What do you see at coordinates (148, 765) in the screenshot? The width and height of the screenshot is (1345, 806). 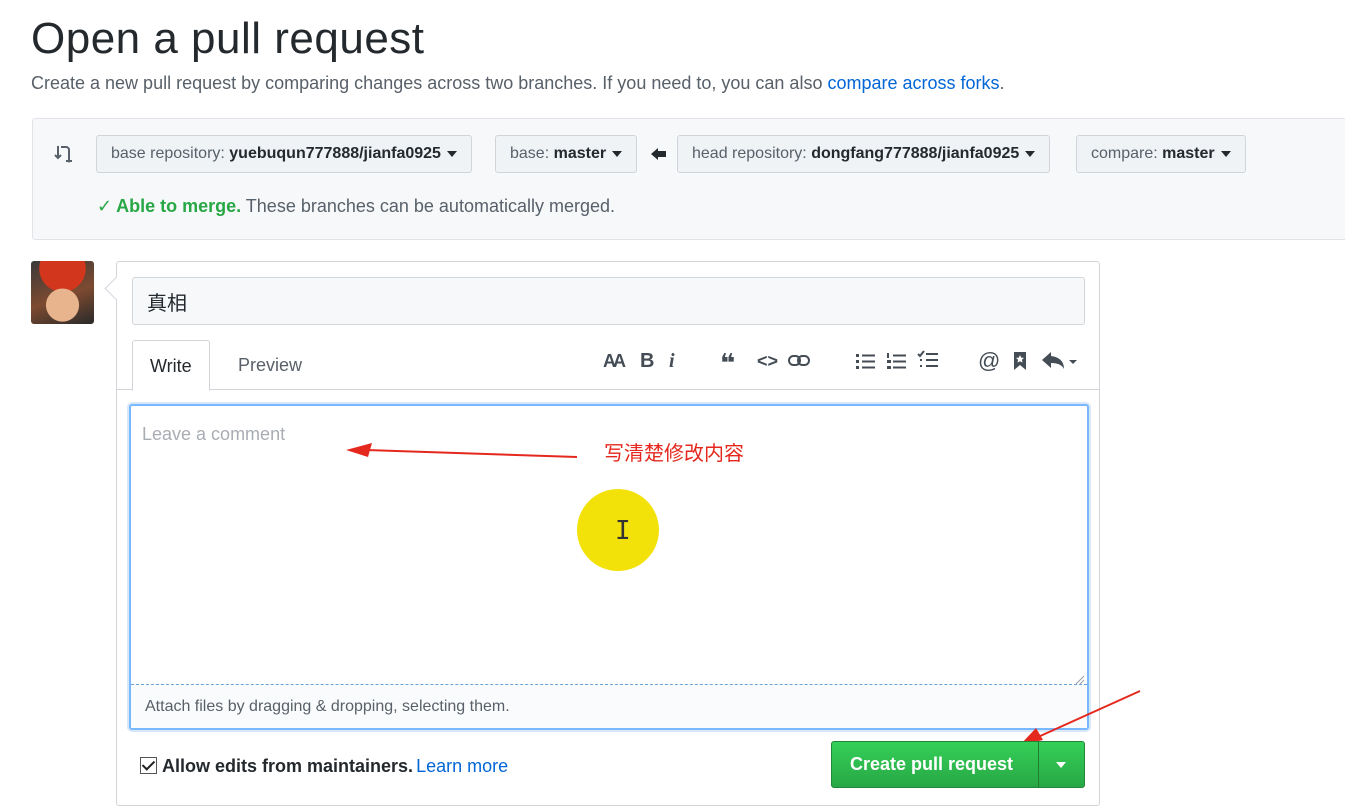 I see `allow-edits-checkbox` at bounding box center [148, 765].